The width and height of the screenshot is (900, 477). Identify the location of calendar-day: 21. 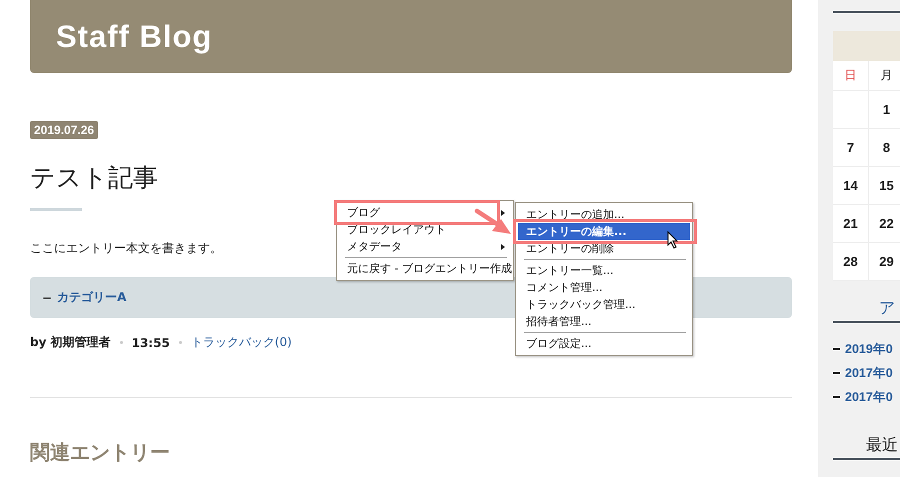
(851, 224).